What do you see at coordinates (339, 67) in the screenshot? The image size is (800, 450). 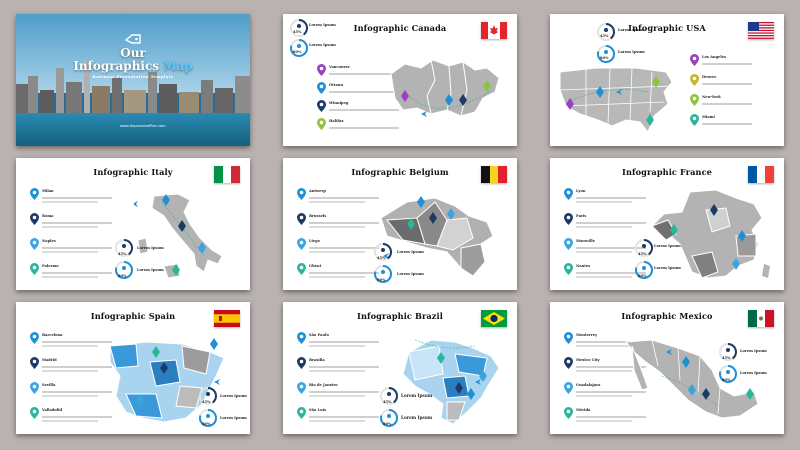 I see `city-label: Vancouver` at bounding box center [339, 67].